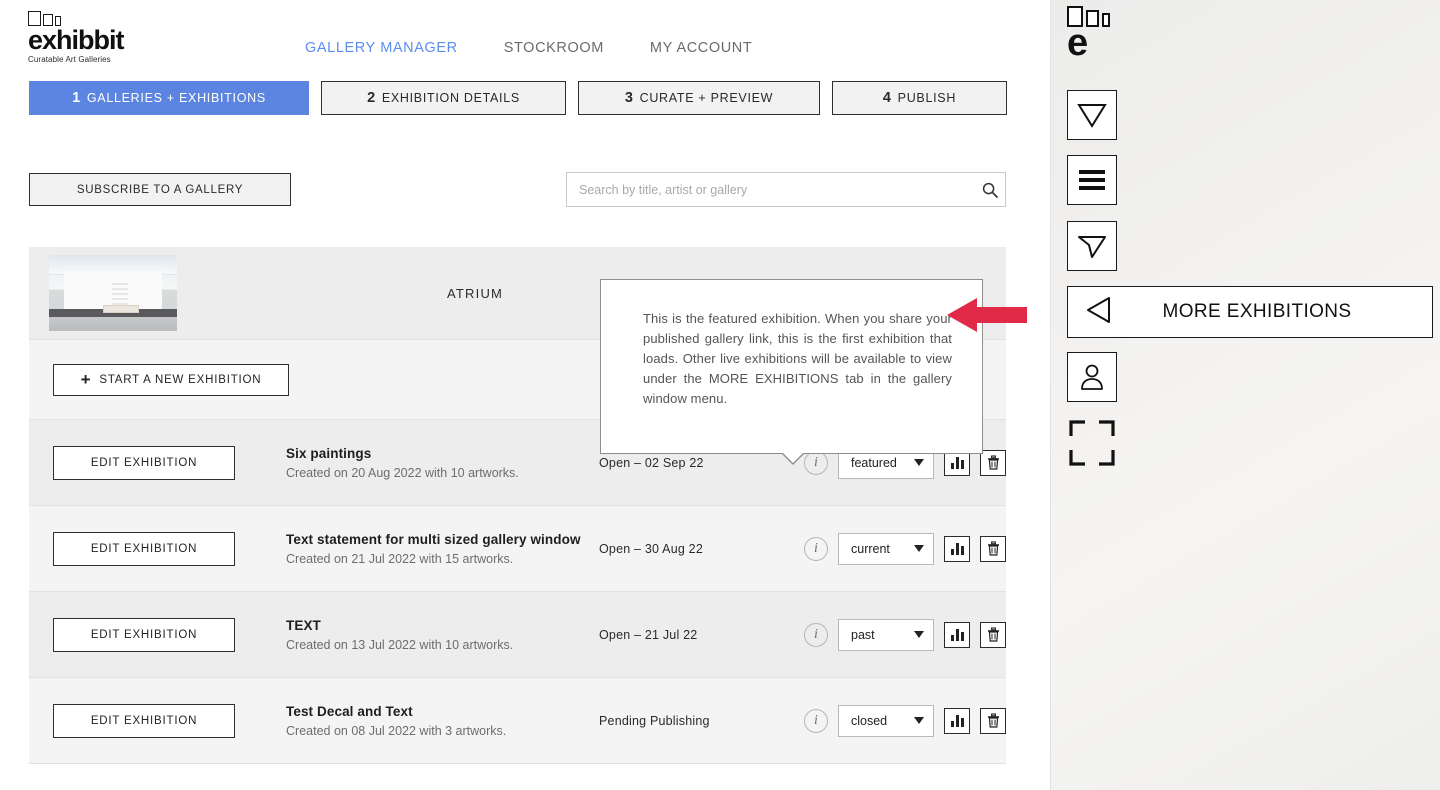  Describe the element at coordinates (86, 379) in the screenshot. I see `plus-icon: +` at that location.